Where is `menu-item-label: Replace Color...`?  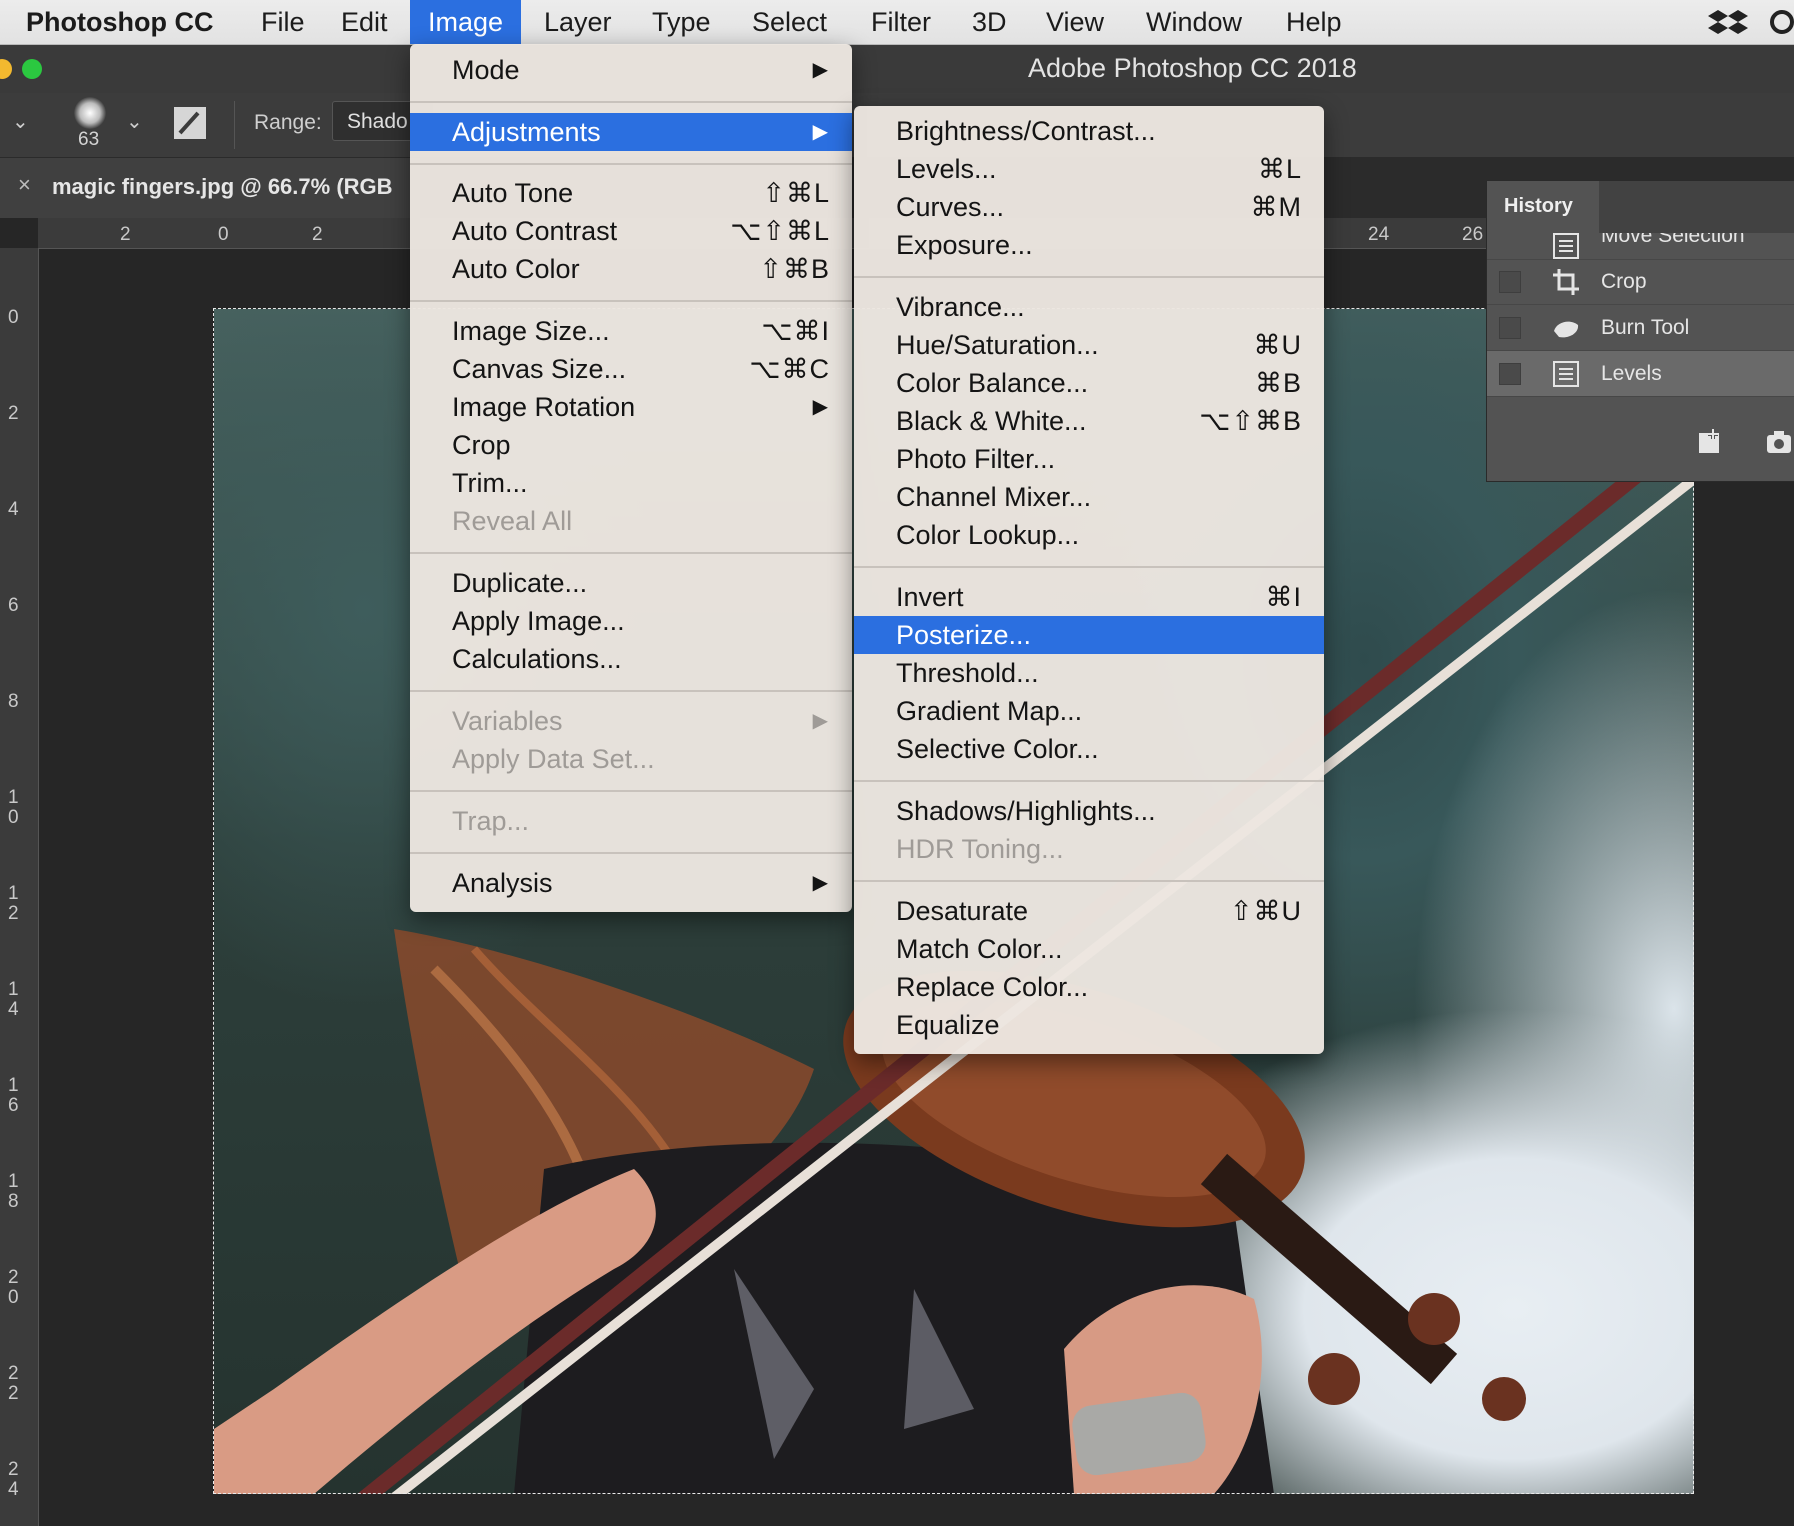 menu-item-label: Replace Color... is located at coordinates (992, 987).